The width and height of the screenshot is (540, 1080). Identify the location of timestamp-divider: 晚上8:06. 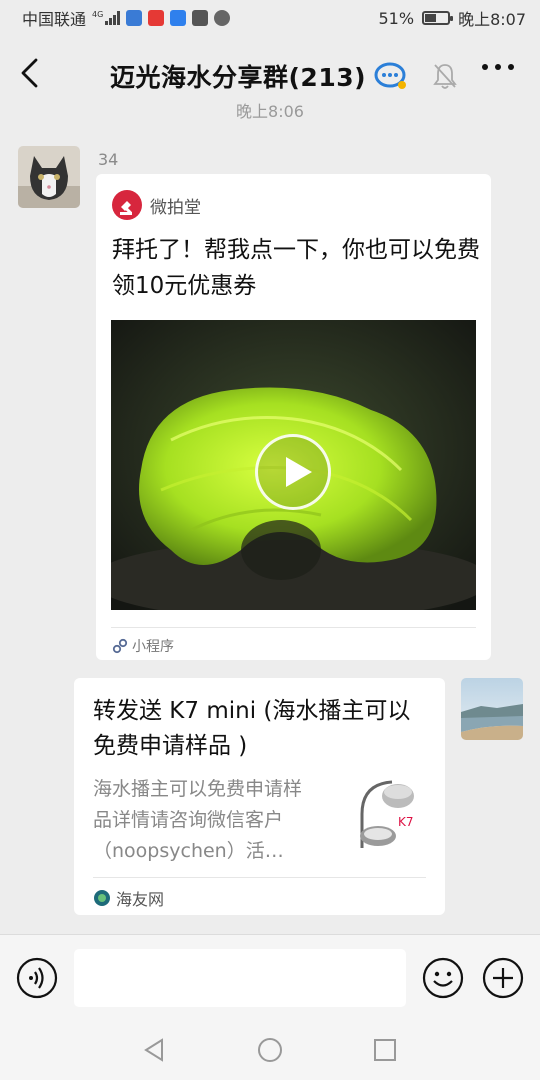
(270, 111).